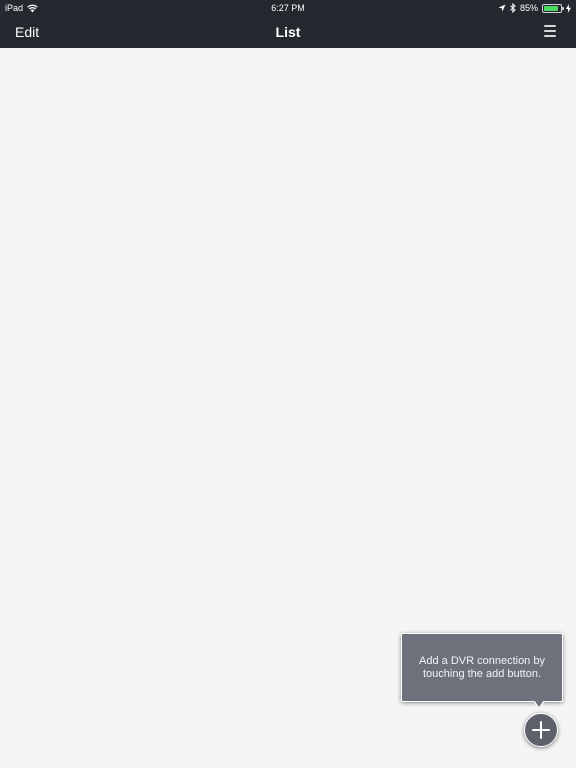 The width and height of the screenshot is (576, 768). I want to click on battery-icon, so click(553, 8).